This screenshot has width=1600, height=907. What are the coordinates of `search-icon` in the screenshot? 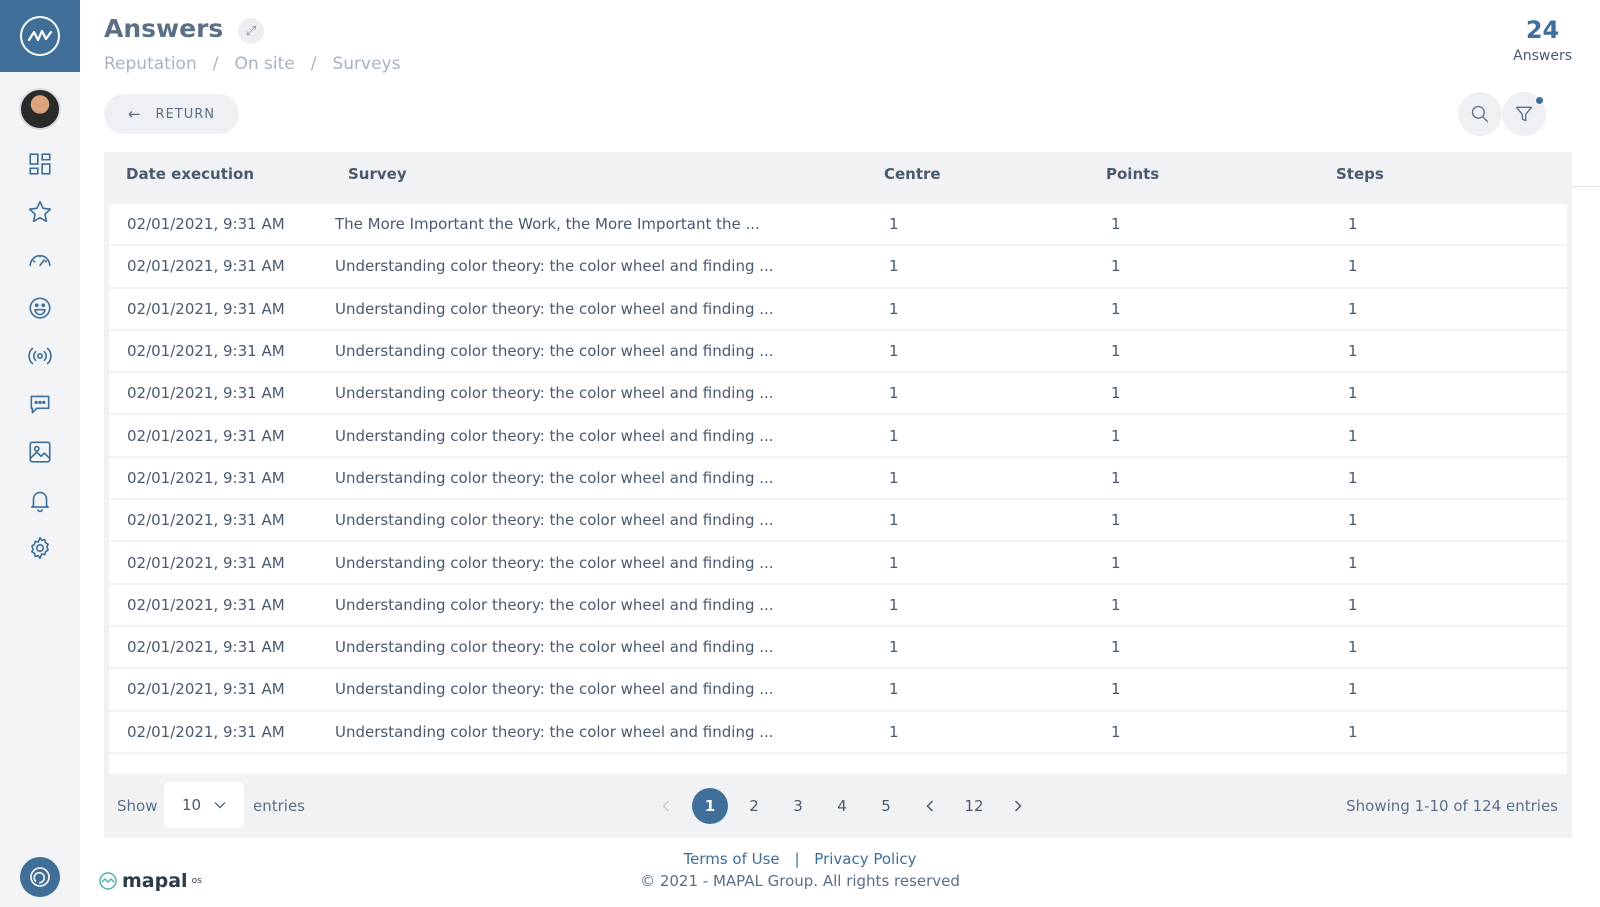 It's located at (1480, 114).